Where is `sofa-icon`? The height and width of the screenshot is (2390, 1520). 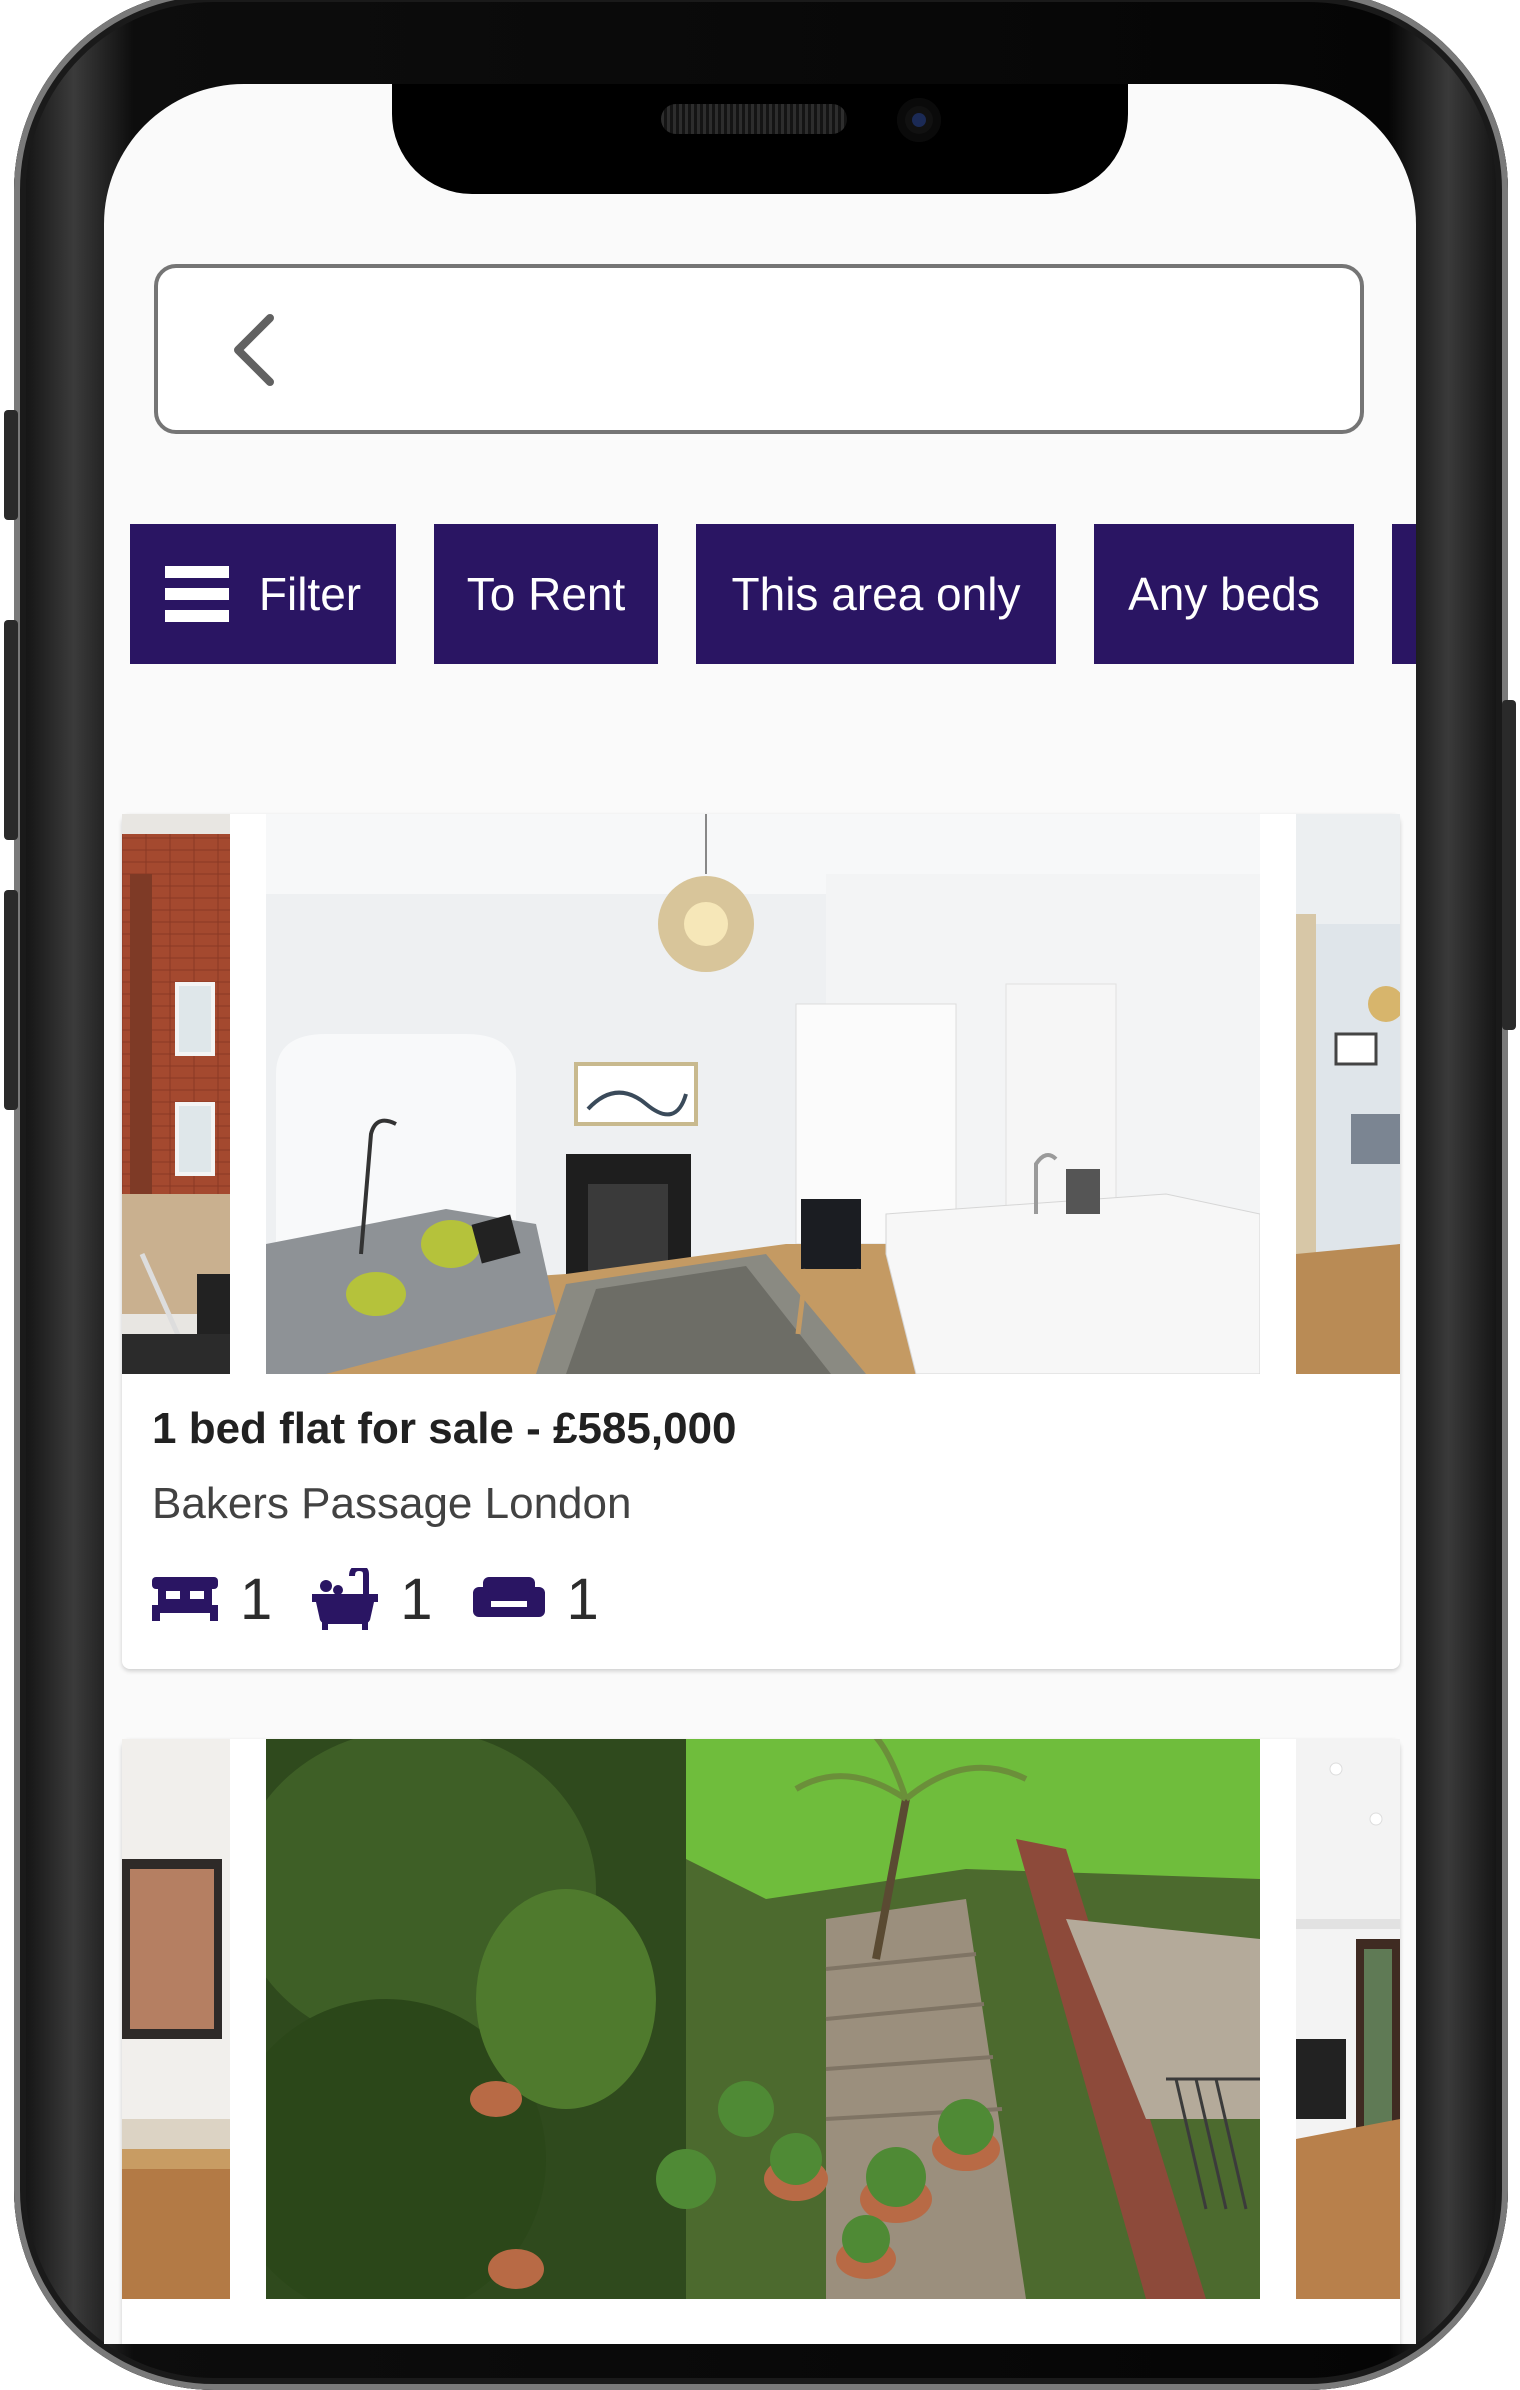
sofa-icon is located at coordinates (508, 1597).